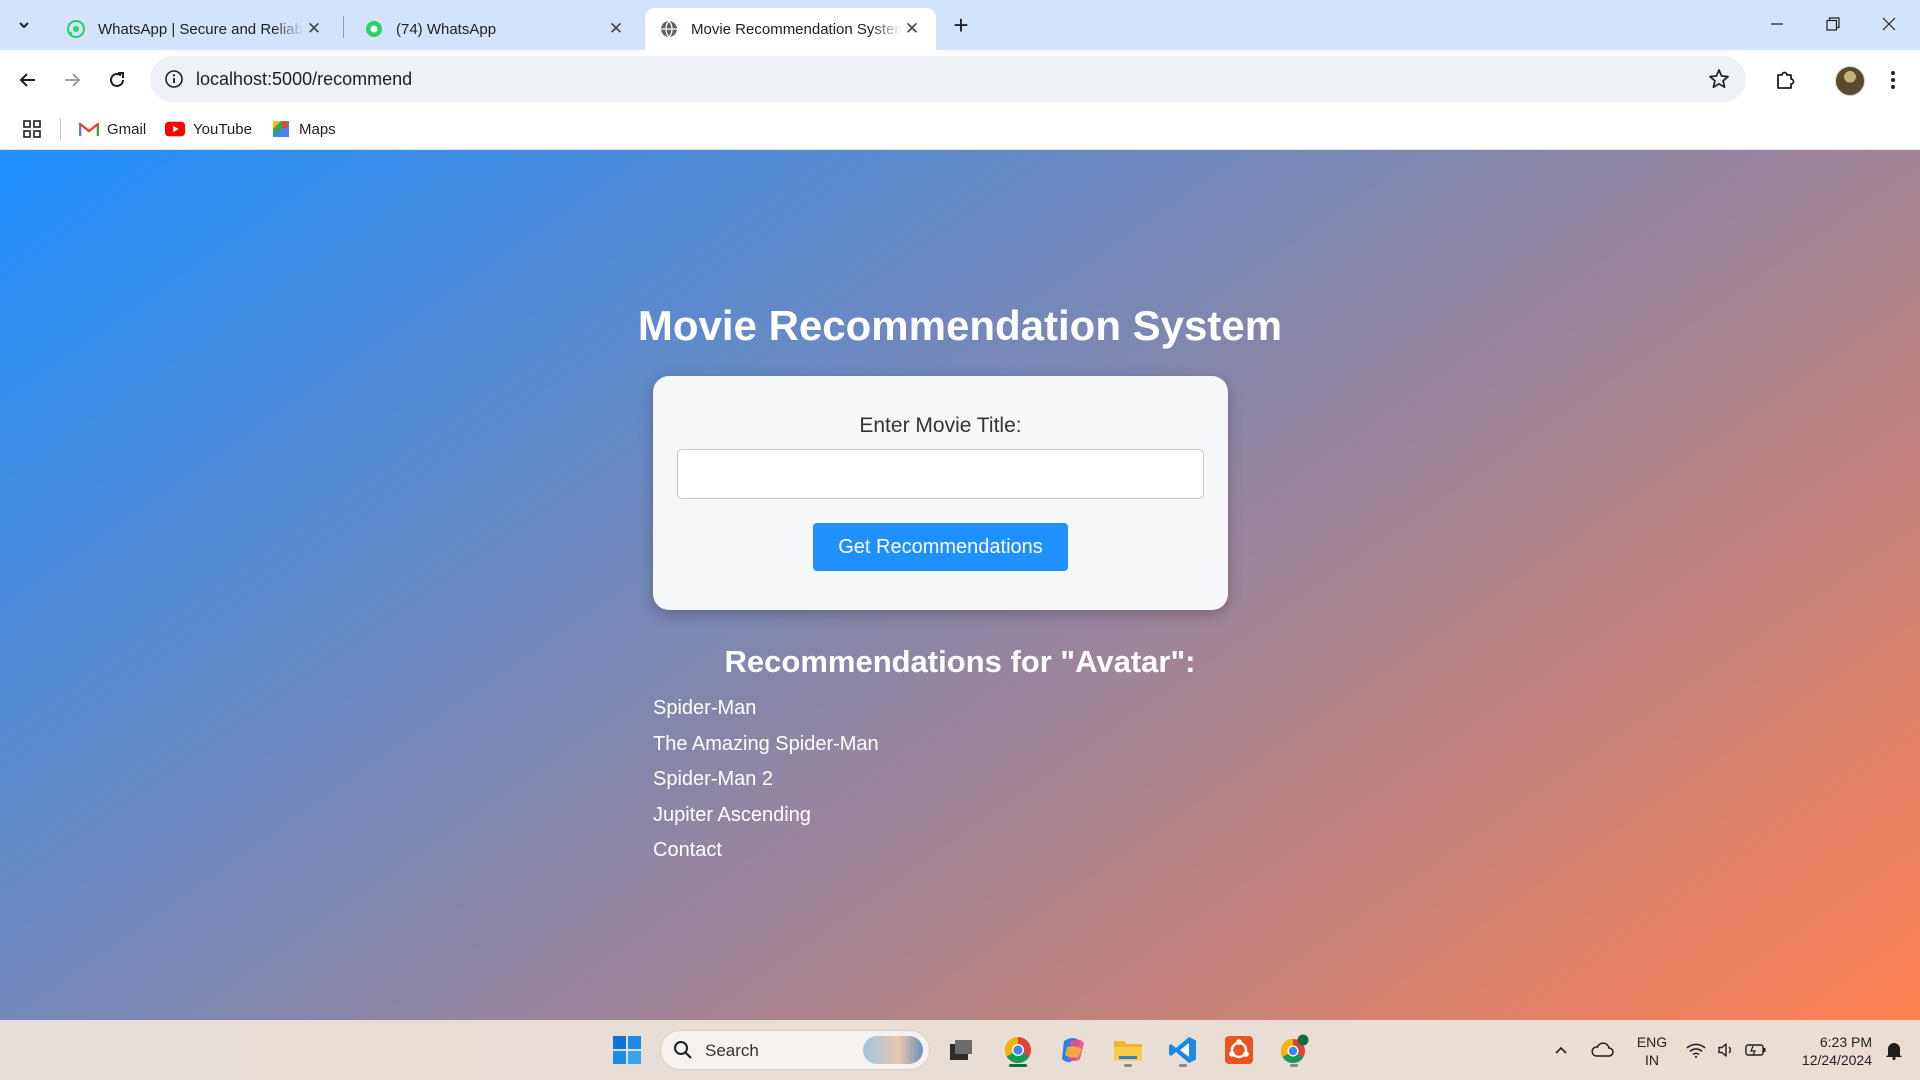 The height and width of the screenshot is (1080, 1920). Describe the element at coordinates (446, 29) in the screenshot. I see `tab-title: (74) WhatsApp` at that location.